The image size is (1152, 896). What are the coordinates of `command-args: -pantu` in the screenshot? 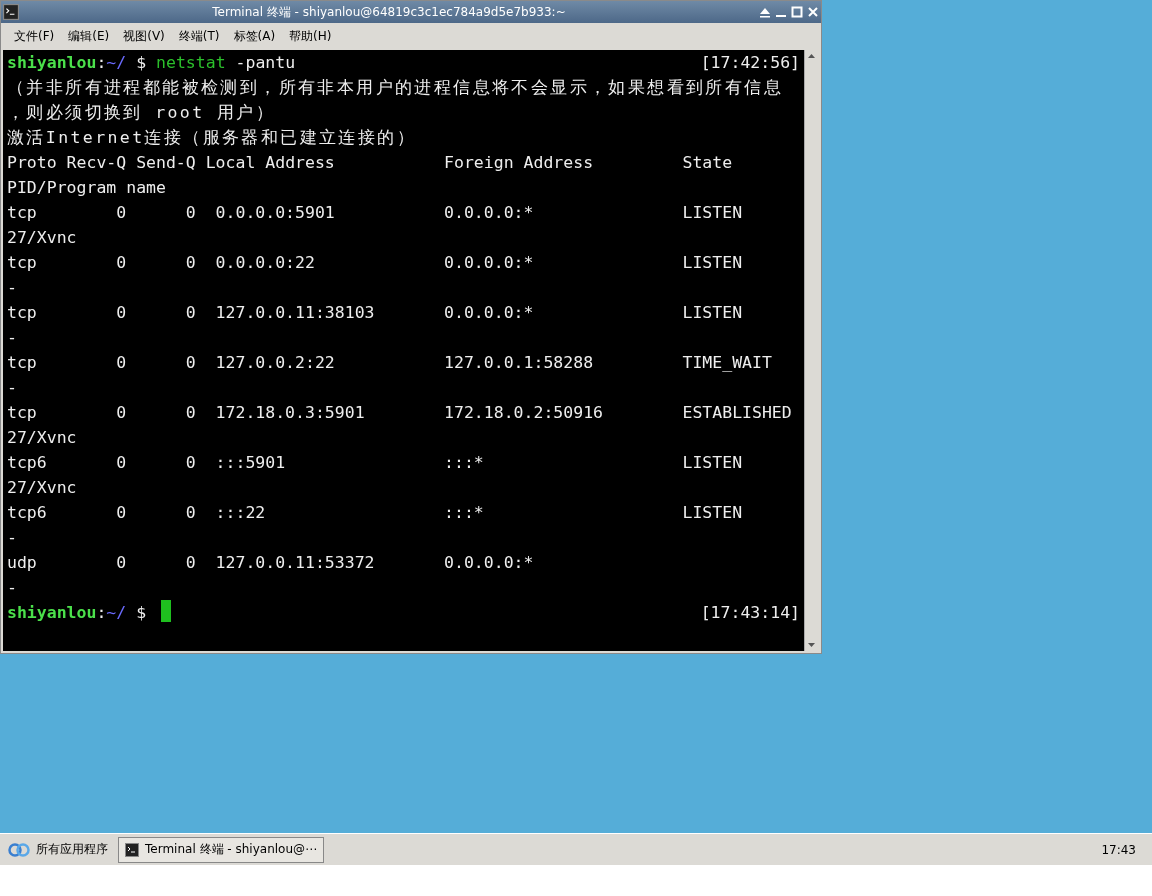 It's located at (265, 63).